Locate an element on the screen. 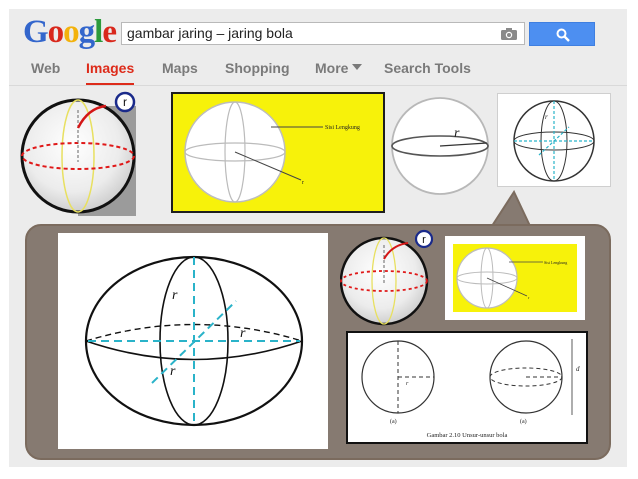 This screenshot has height=479, width=638. image-result-yellow-sphere: Sisi Lengkung r is located at coordinates (278, 152).